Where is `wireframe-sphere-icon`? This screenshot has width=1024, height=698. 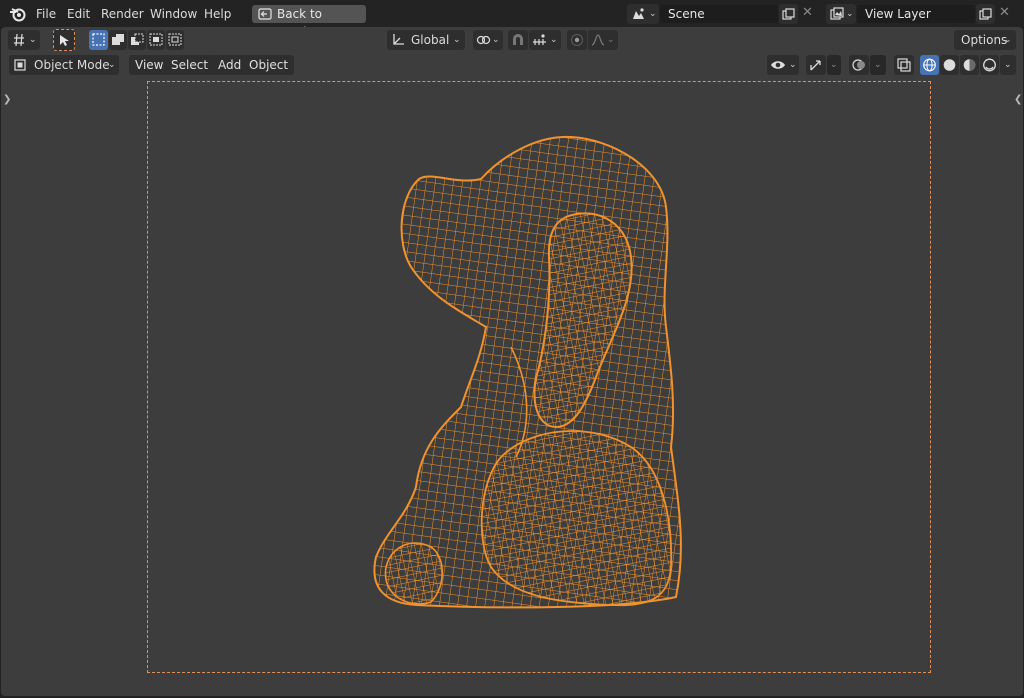
wireframe-sphere-icon is located at coordinates (929, 65).